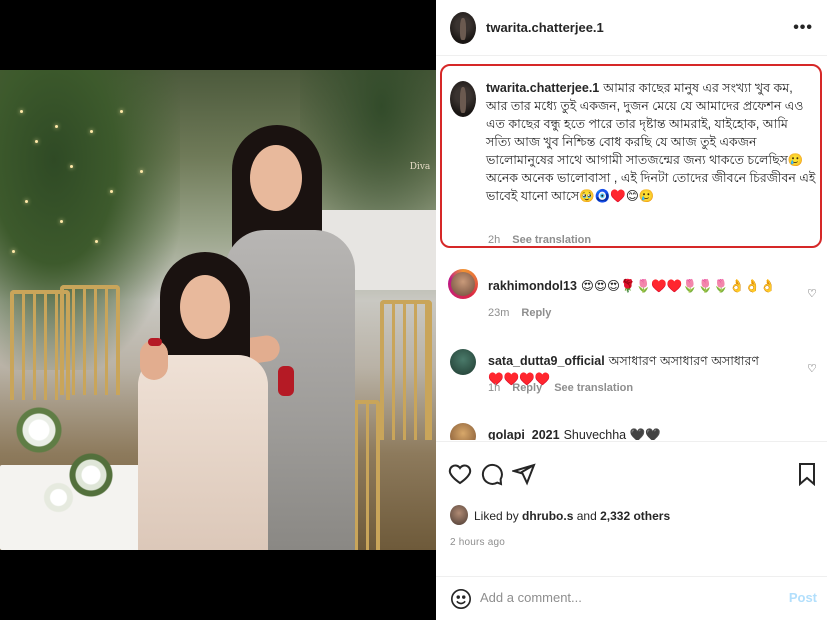 The height and width of the screenshot is (620, 827). I want to click on likes-prefix: Liked by, so click(496, 516).